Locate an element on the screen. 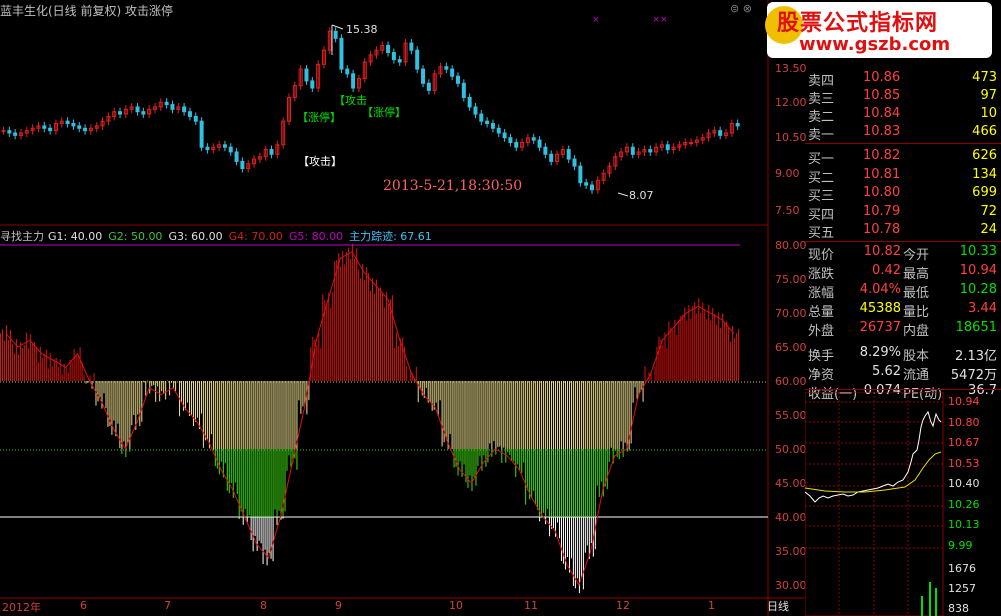 This screenshot has width=1001, height=616. stat-value: 10.82 is located at coordinates (882, 251).